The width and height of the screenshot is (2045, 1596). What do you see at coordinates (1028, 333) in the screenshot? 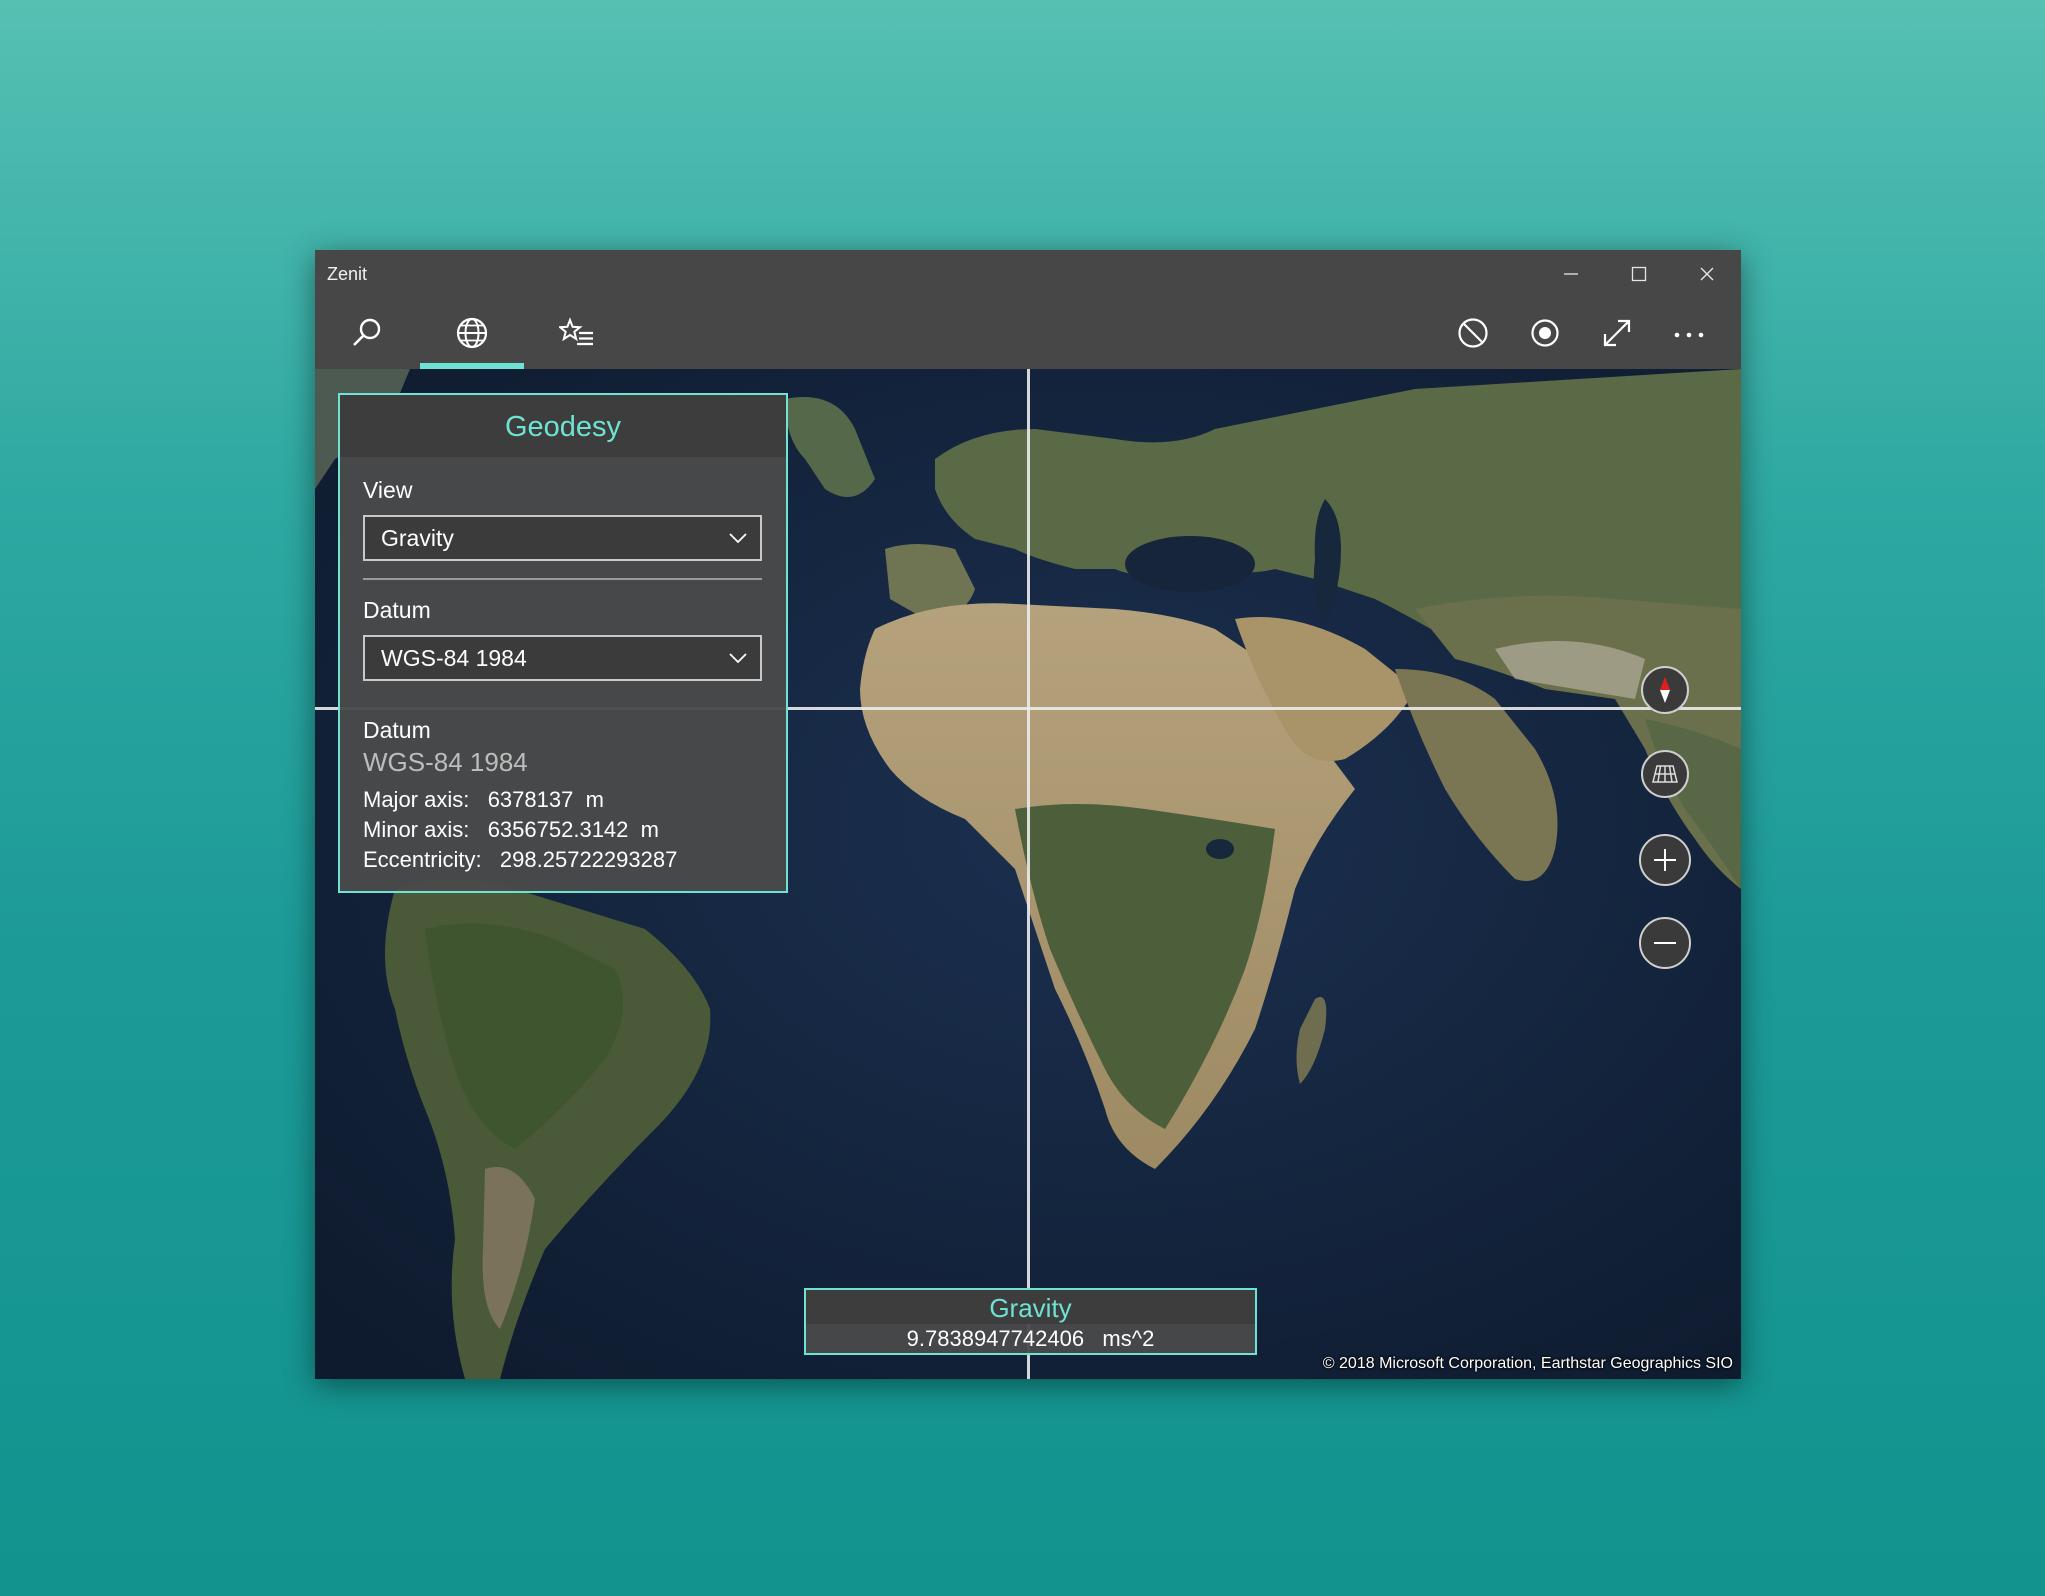
I see `app-toolbar` at bounding box center [1028, 333].